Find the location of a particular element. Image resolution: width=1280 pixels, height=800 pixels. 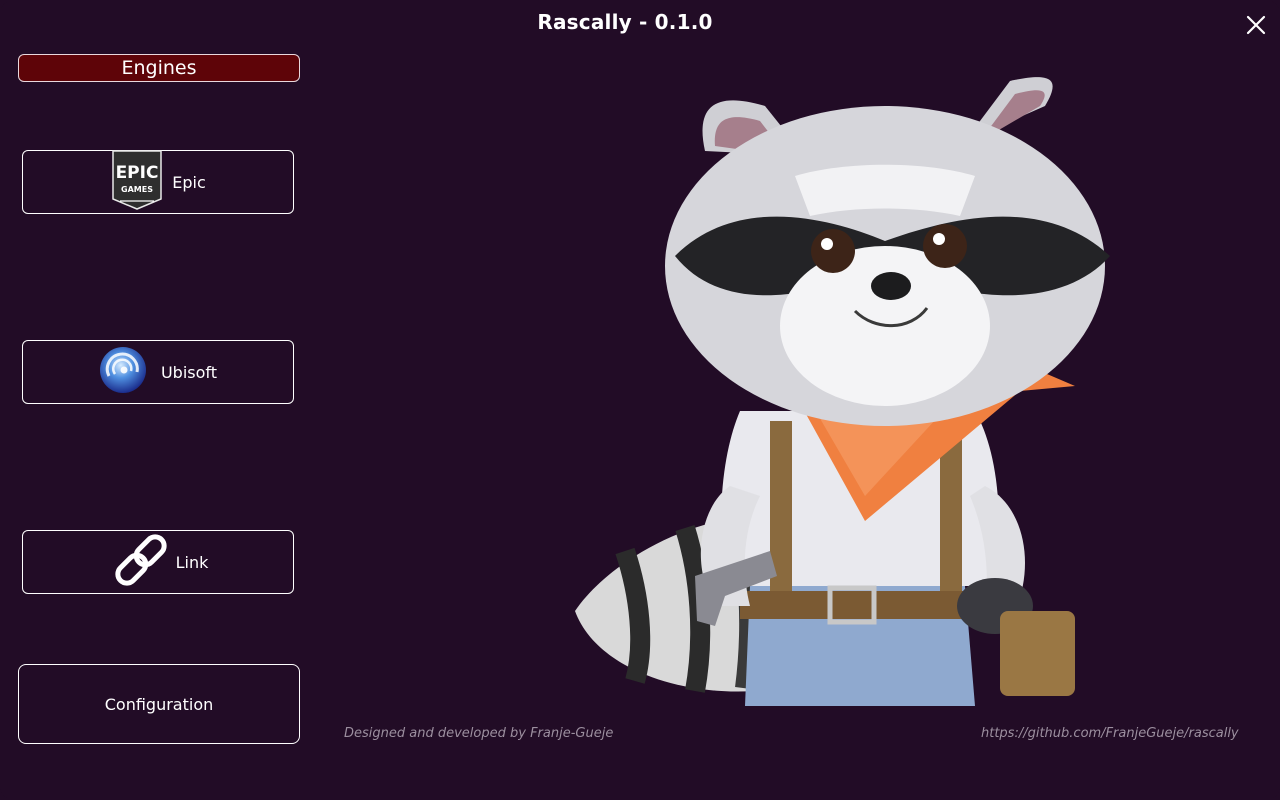

epic-logo-subword: GAMES is located at coordinates (137, 189).